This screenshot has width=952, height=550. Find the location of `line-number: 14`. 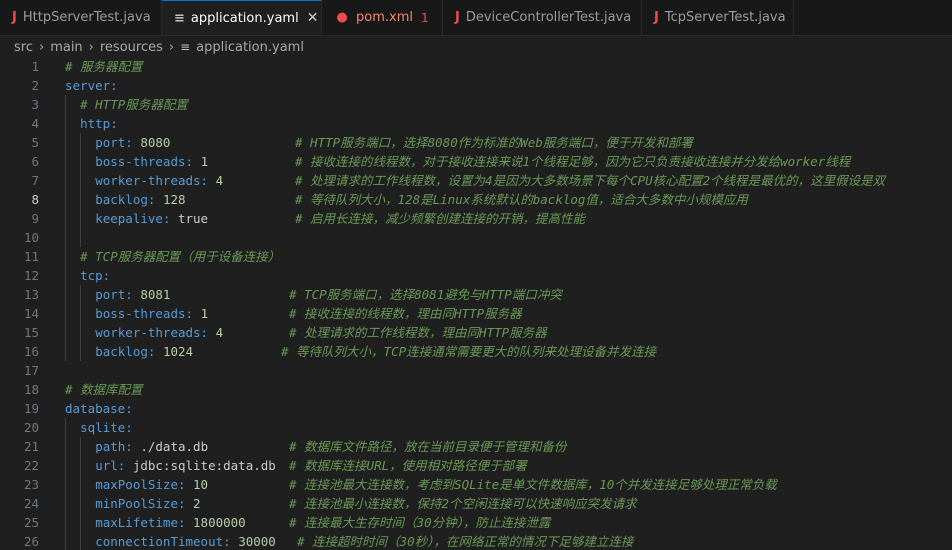

line-number: 14 is located at coordinates (31, 313).